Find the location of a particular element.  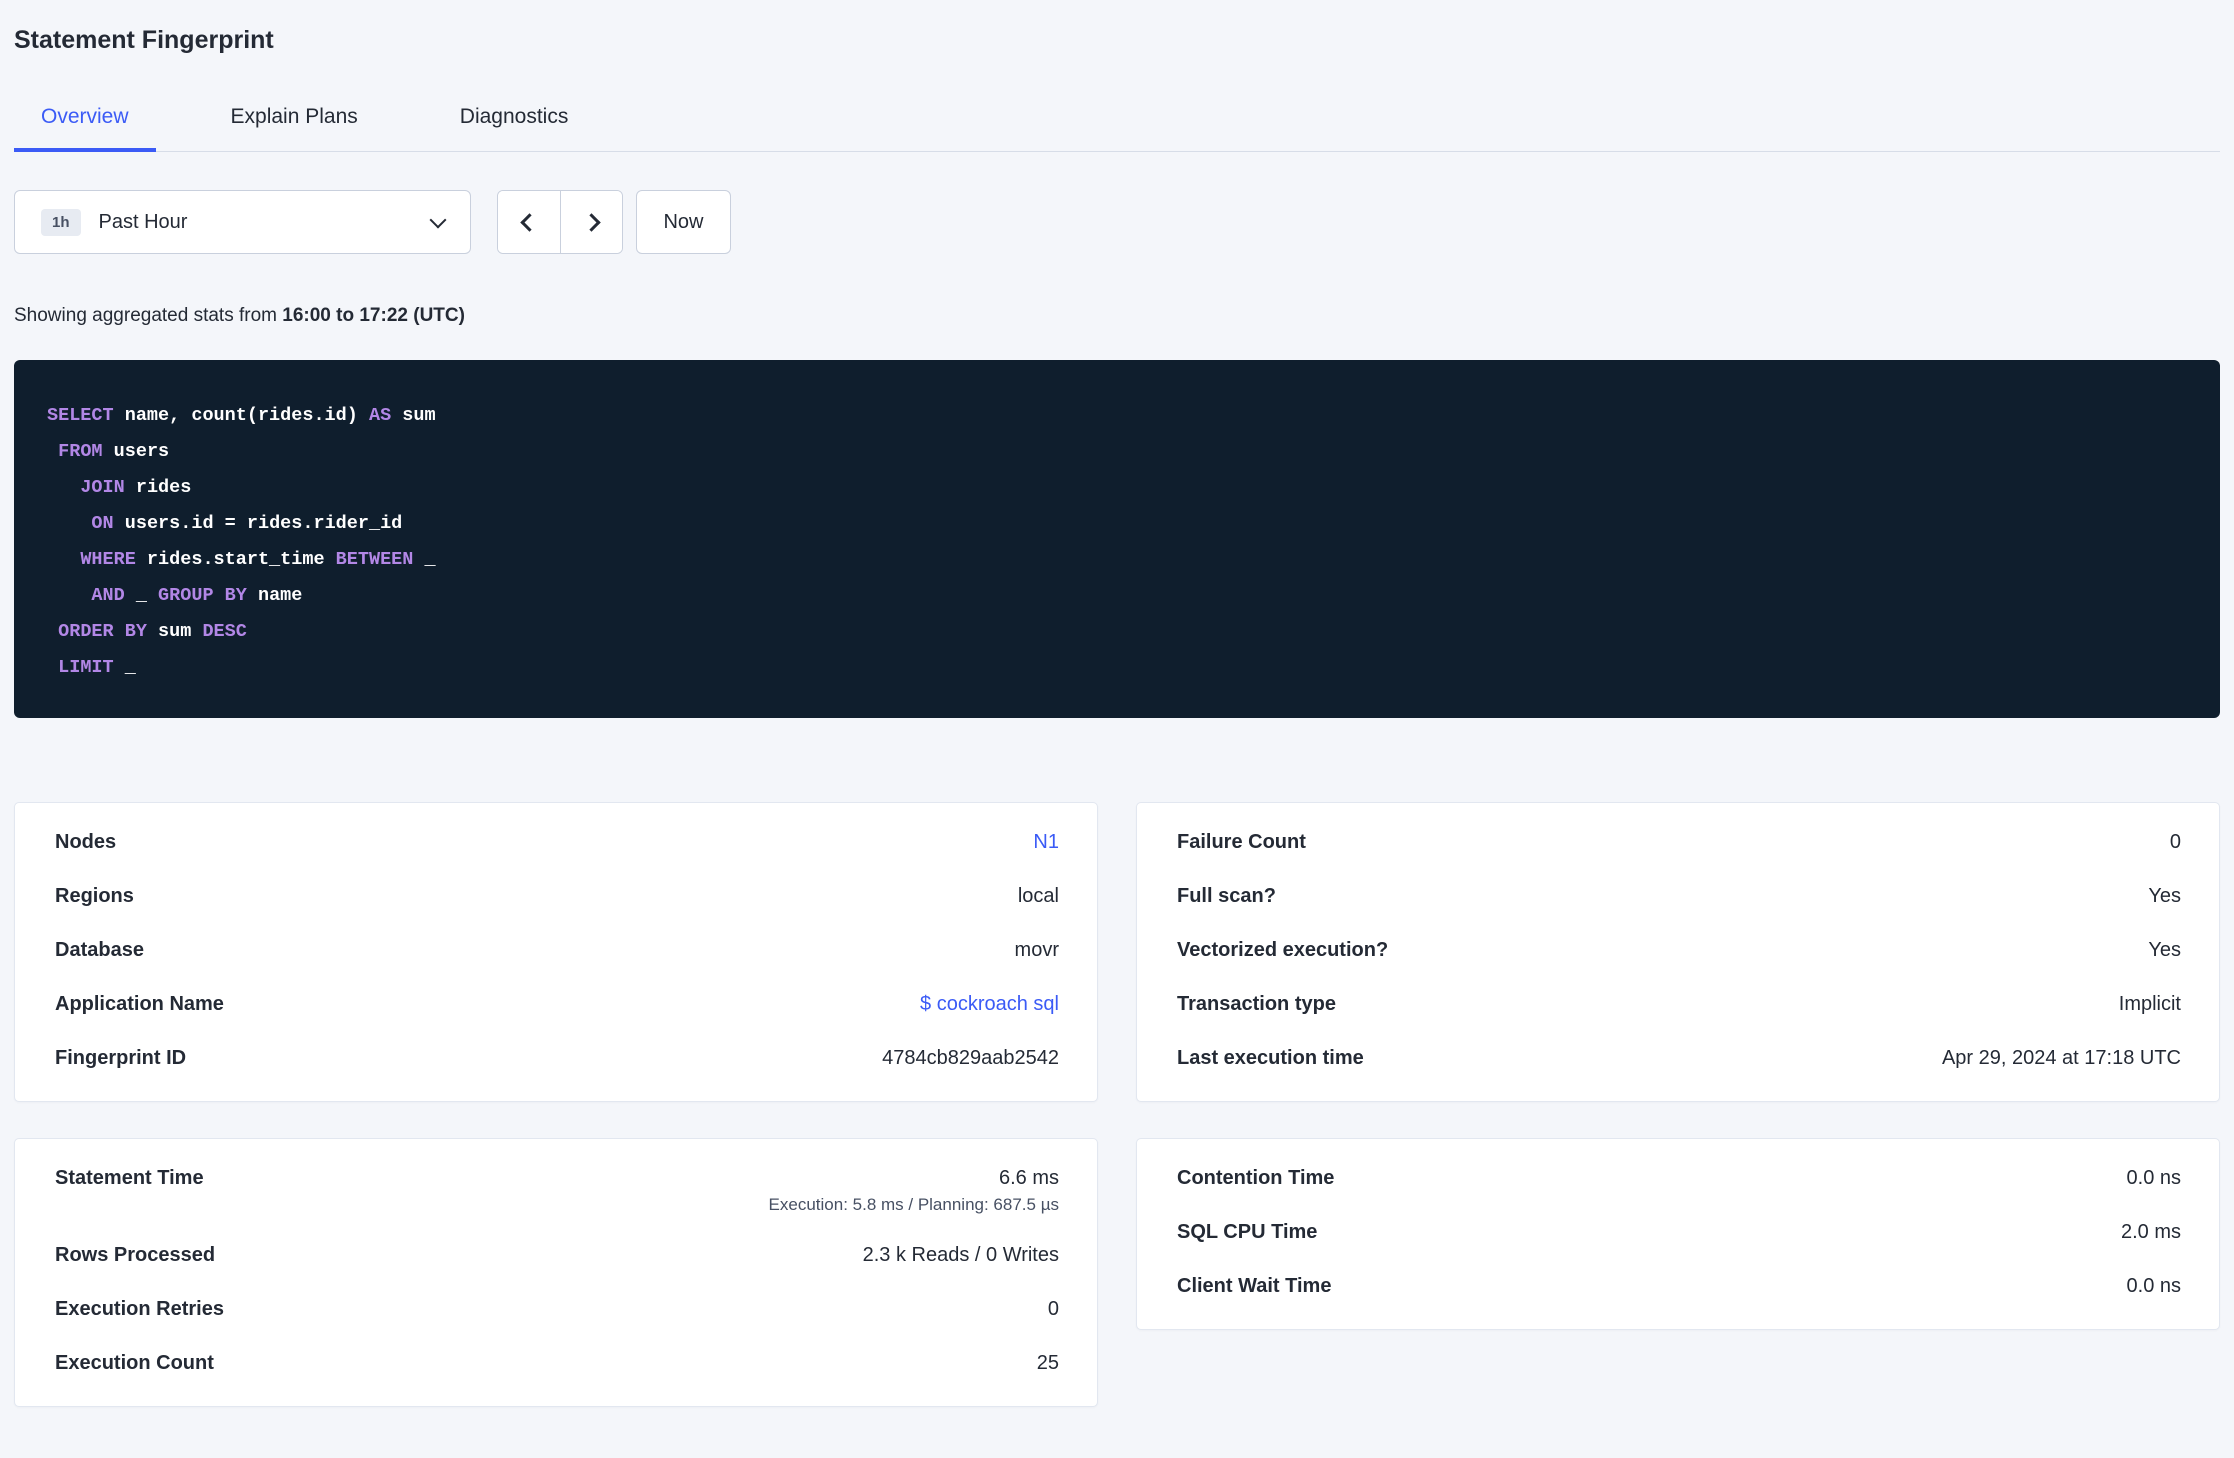

row-label: Fingerprint ID is located at coordinates (121, 1058).